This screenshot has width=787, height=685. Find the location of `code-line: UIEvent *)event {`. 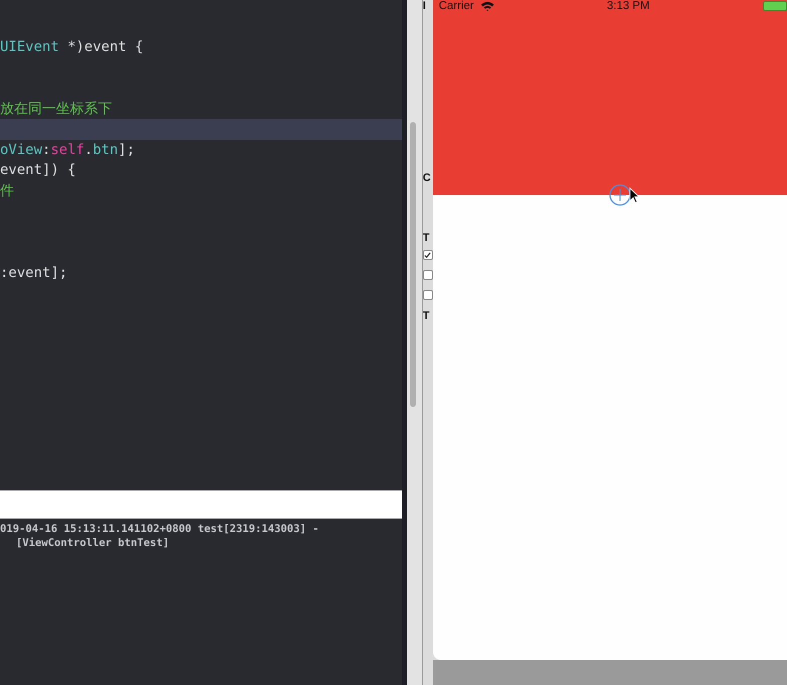

code-line: UIEvent *)event { is located at coordinates (72, 47).